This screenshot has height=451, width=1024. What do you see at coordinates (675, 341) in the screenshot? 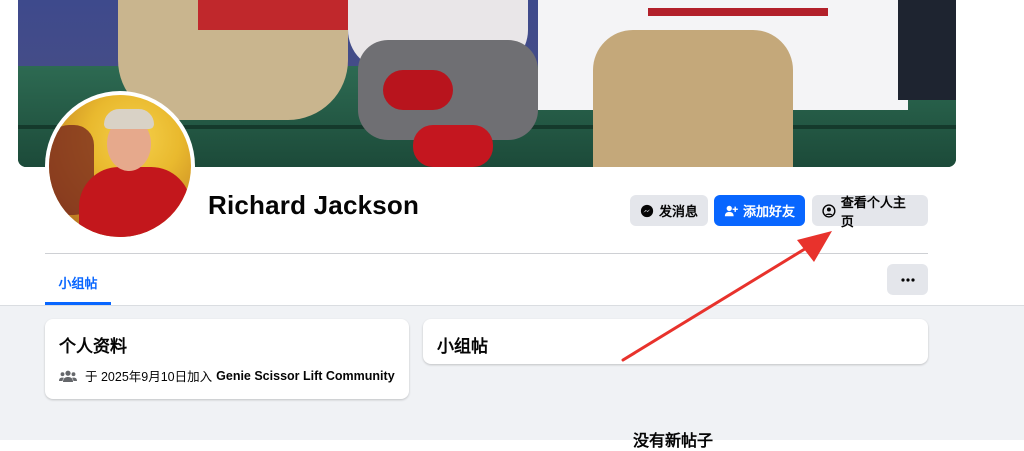
I see `posts-card: 小组帖` at bounding box center [675, 341].